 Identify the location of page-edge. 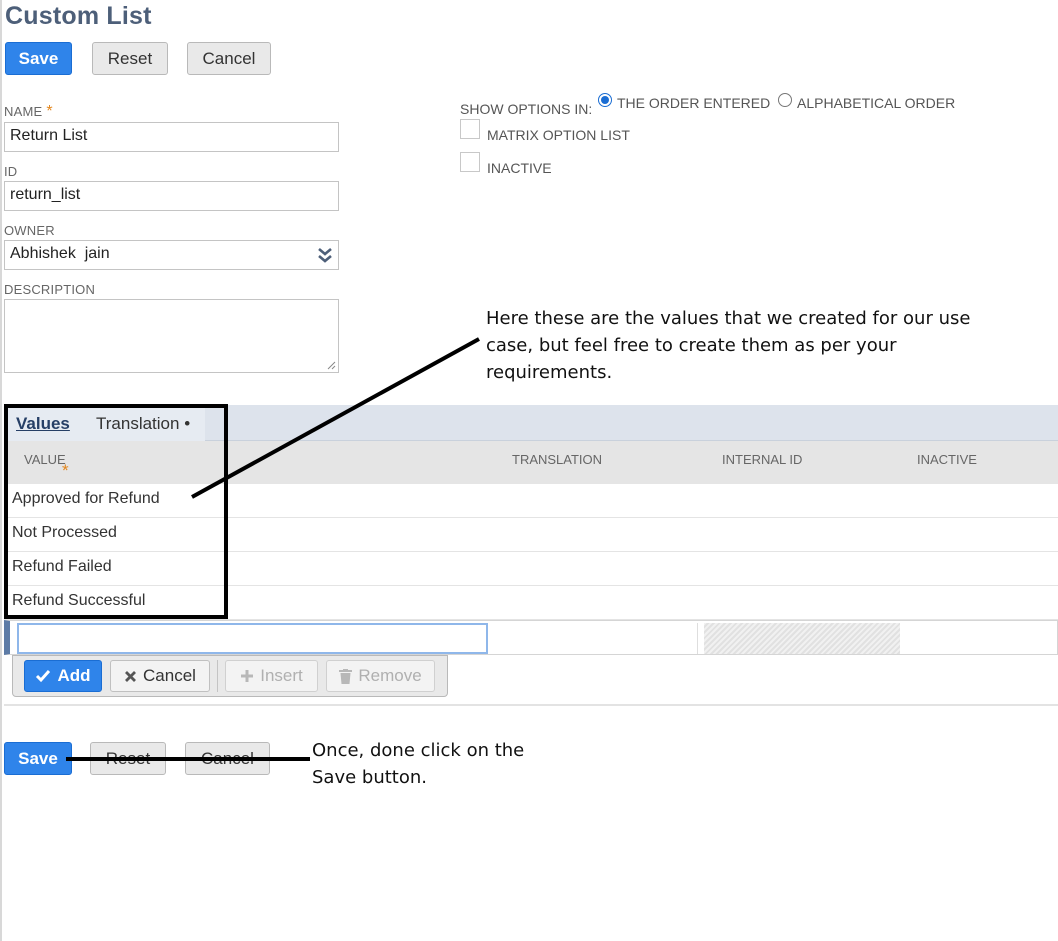
(1, 470).